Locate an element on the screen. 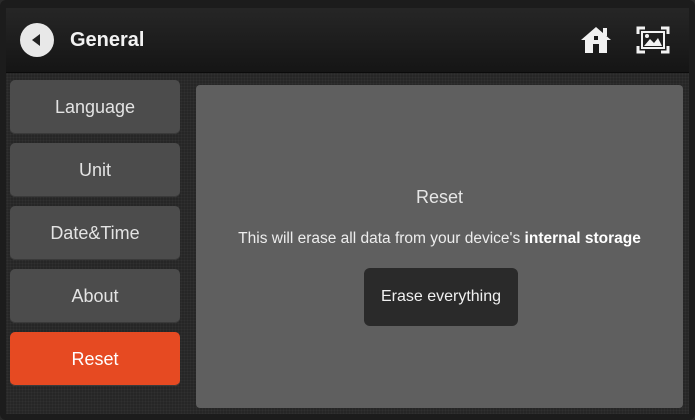 The image size is (695, 420). top-icons is located at coordinates (625, 40).